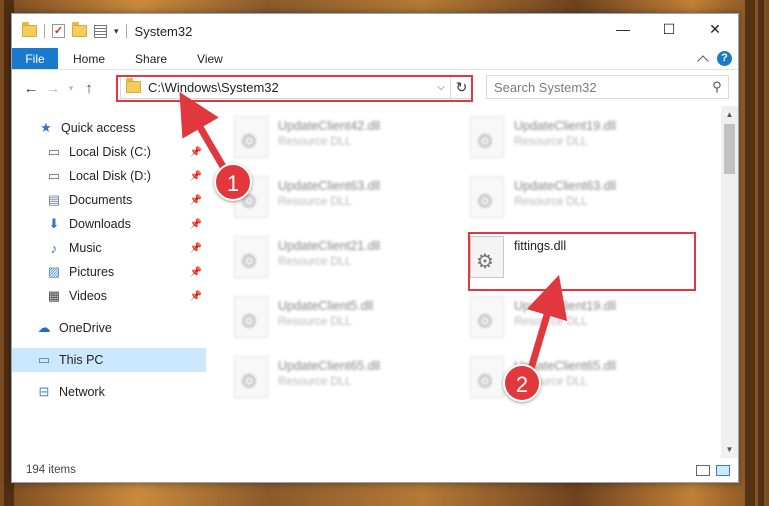 This screenshot has width=769, height=506. I want to click on step-1-badge: 1, so click(233, 182).